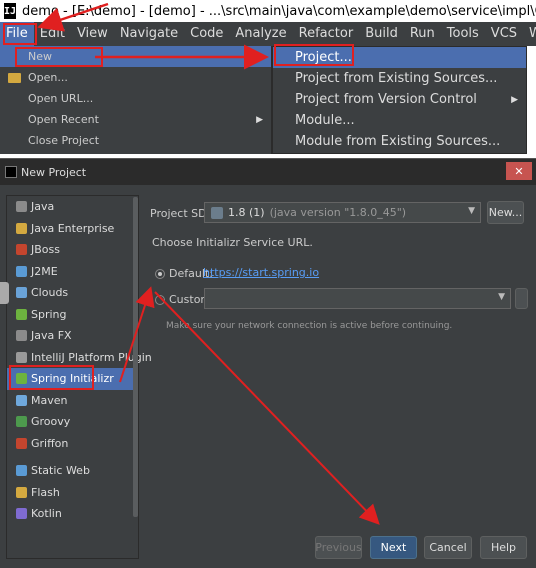  Describe the element at coordinates (448, 547) in the screenshot. I see `cancel-button: Cancel` at that location.